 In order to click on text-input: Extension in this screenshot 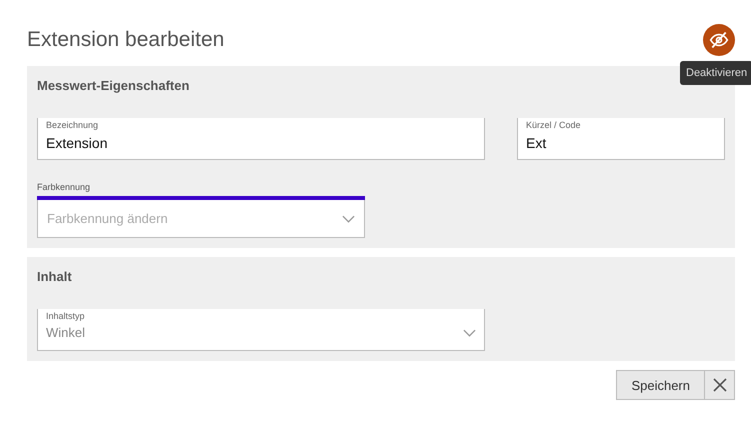, I will do `click(261, 143)`.